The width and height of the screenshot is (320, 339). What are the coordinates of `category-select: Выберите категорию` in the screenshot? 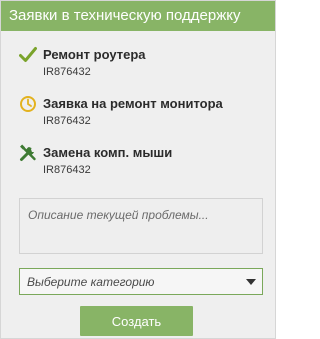 It's located at (141, 281).